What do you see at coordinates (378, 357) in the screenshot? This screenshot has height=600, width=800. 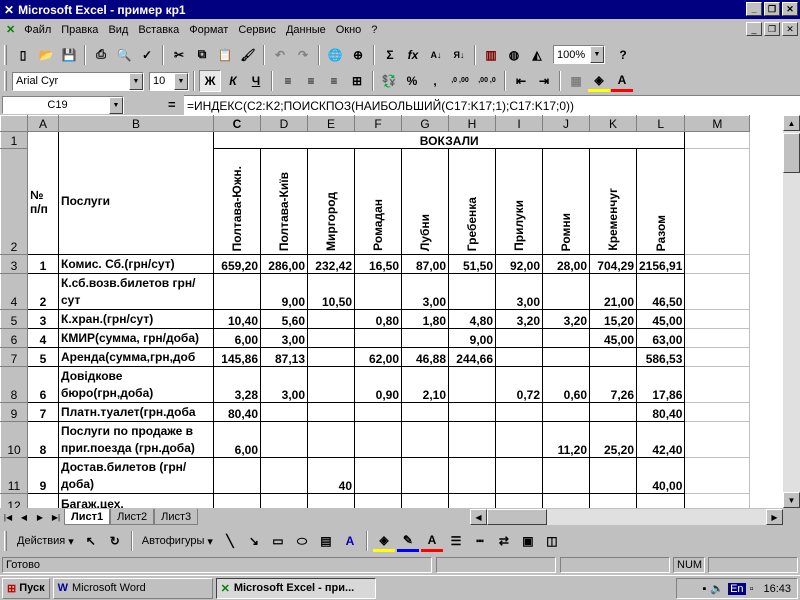 I see `value-cell: 62,00` at bounding box center [378, 357].